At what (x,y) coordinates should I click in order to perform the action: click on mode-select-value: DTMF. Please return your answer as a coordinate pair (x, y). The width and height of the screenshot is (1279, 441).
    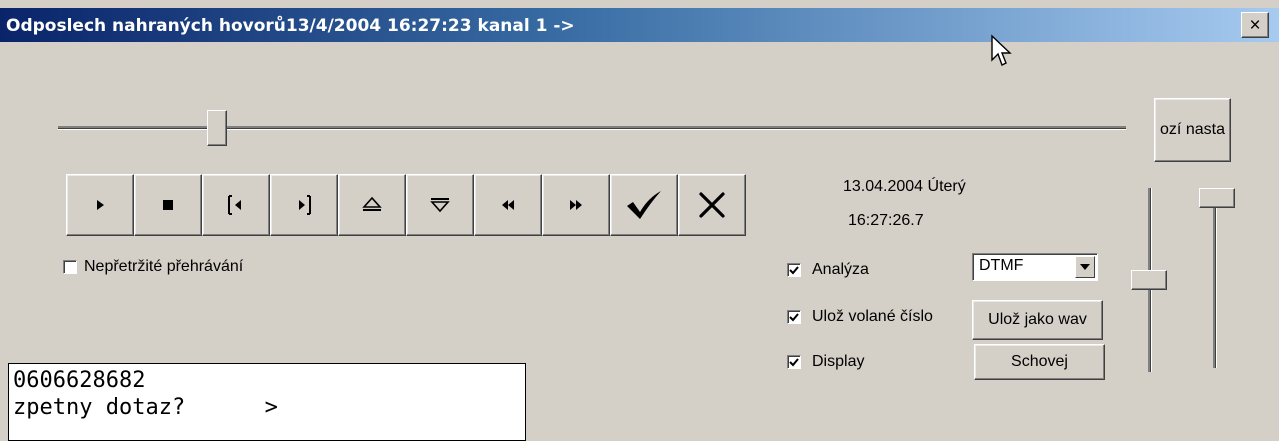
    Looking at the image, I should click on (1001, 265).